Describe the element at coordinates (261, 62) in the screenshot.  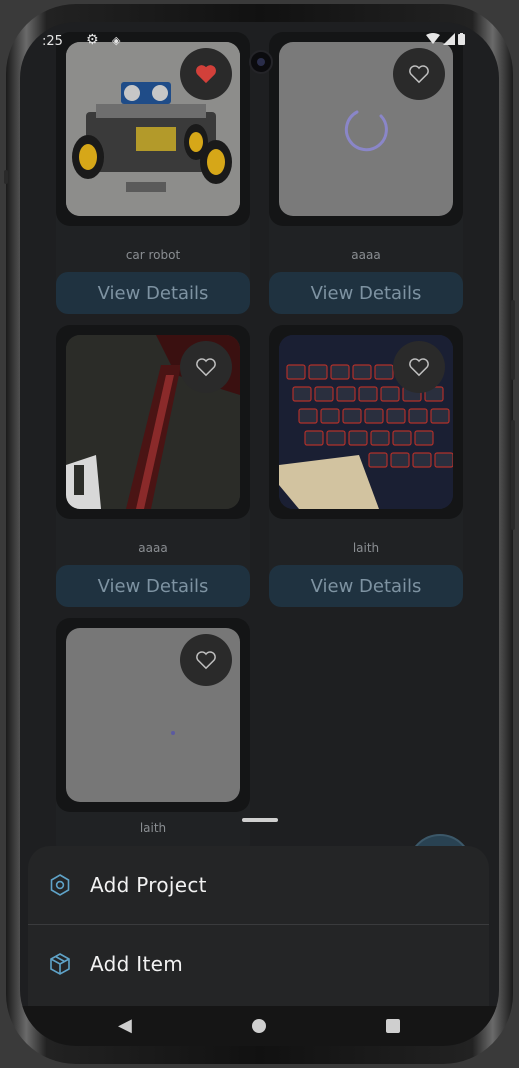
I see `front-camera` at that location.